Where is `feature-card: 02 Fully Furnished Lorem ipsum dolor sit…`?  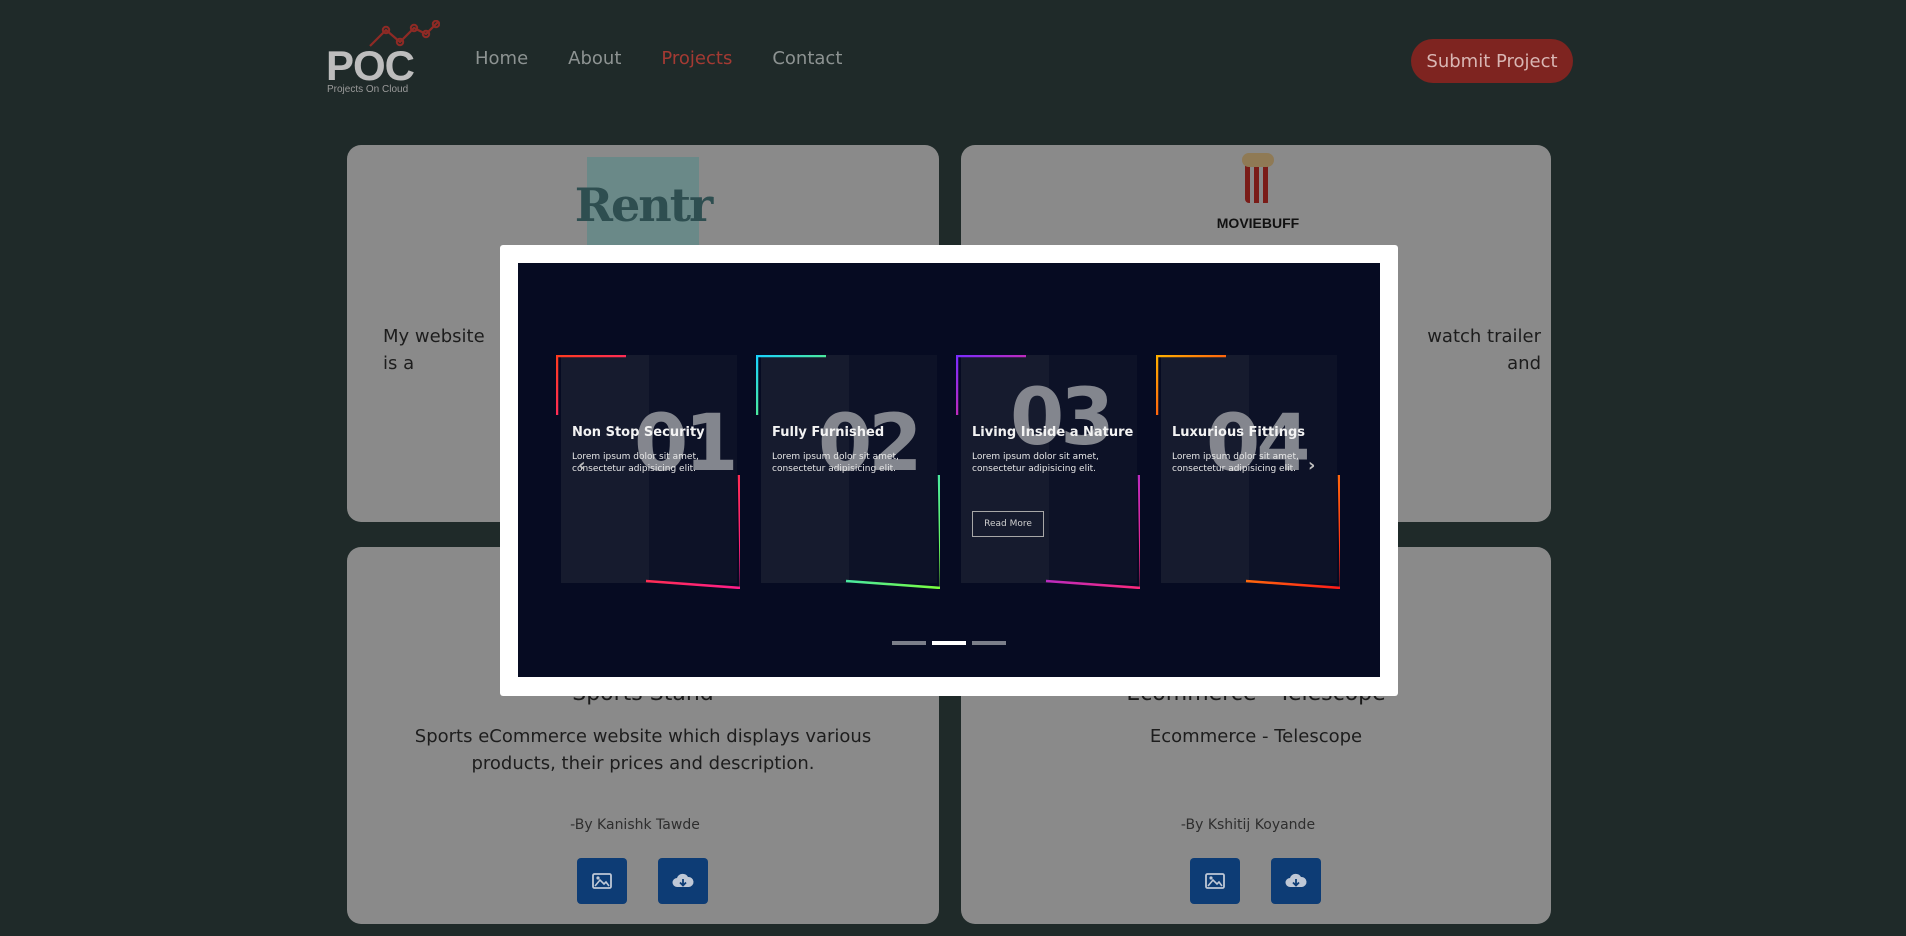 feature-card: 02 Fully Furnished Lorem ipsum dolor sit… is located at coordinates (848, 472).